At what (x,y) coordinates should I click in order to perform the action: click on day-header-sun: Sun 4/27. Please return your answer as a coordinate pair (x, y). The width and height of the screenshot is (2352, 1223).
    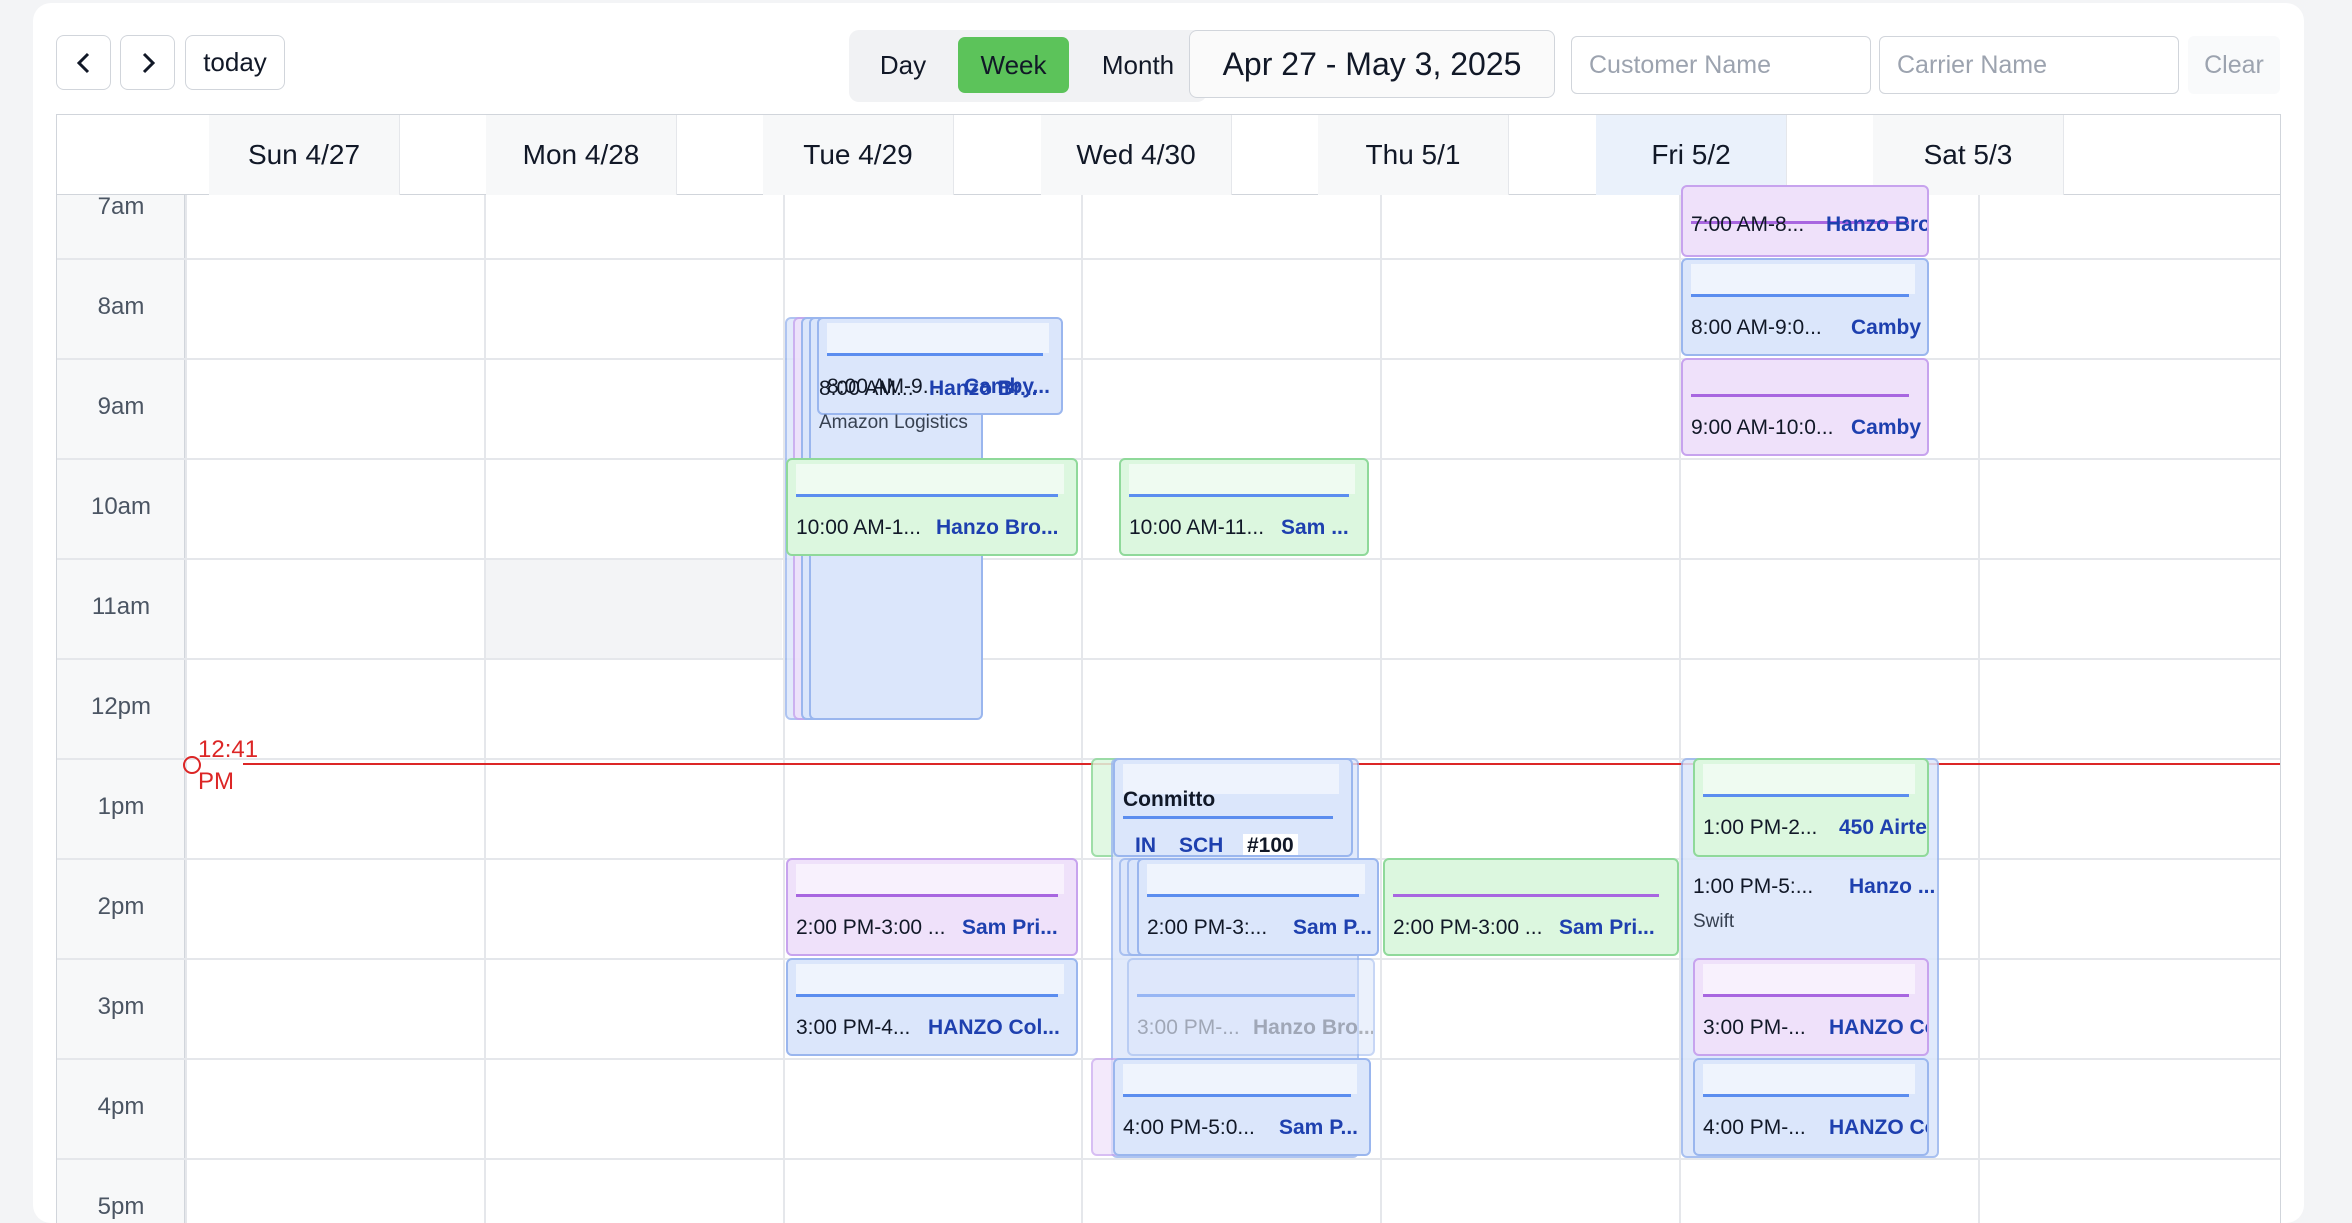
    Looking at the image, I should click on (304, 155).